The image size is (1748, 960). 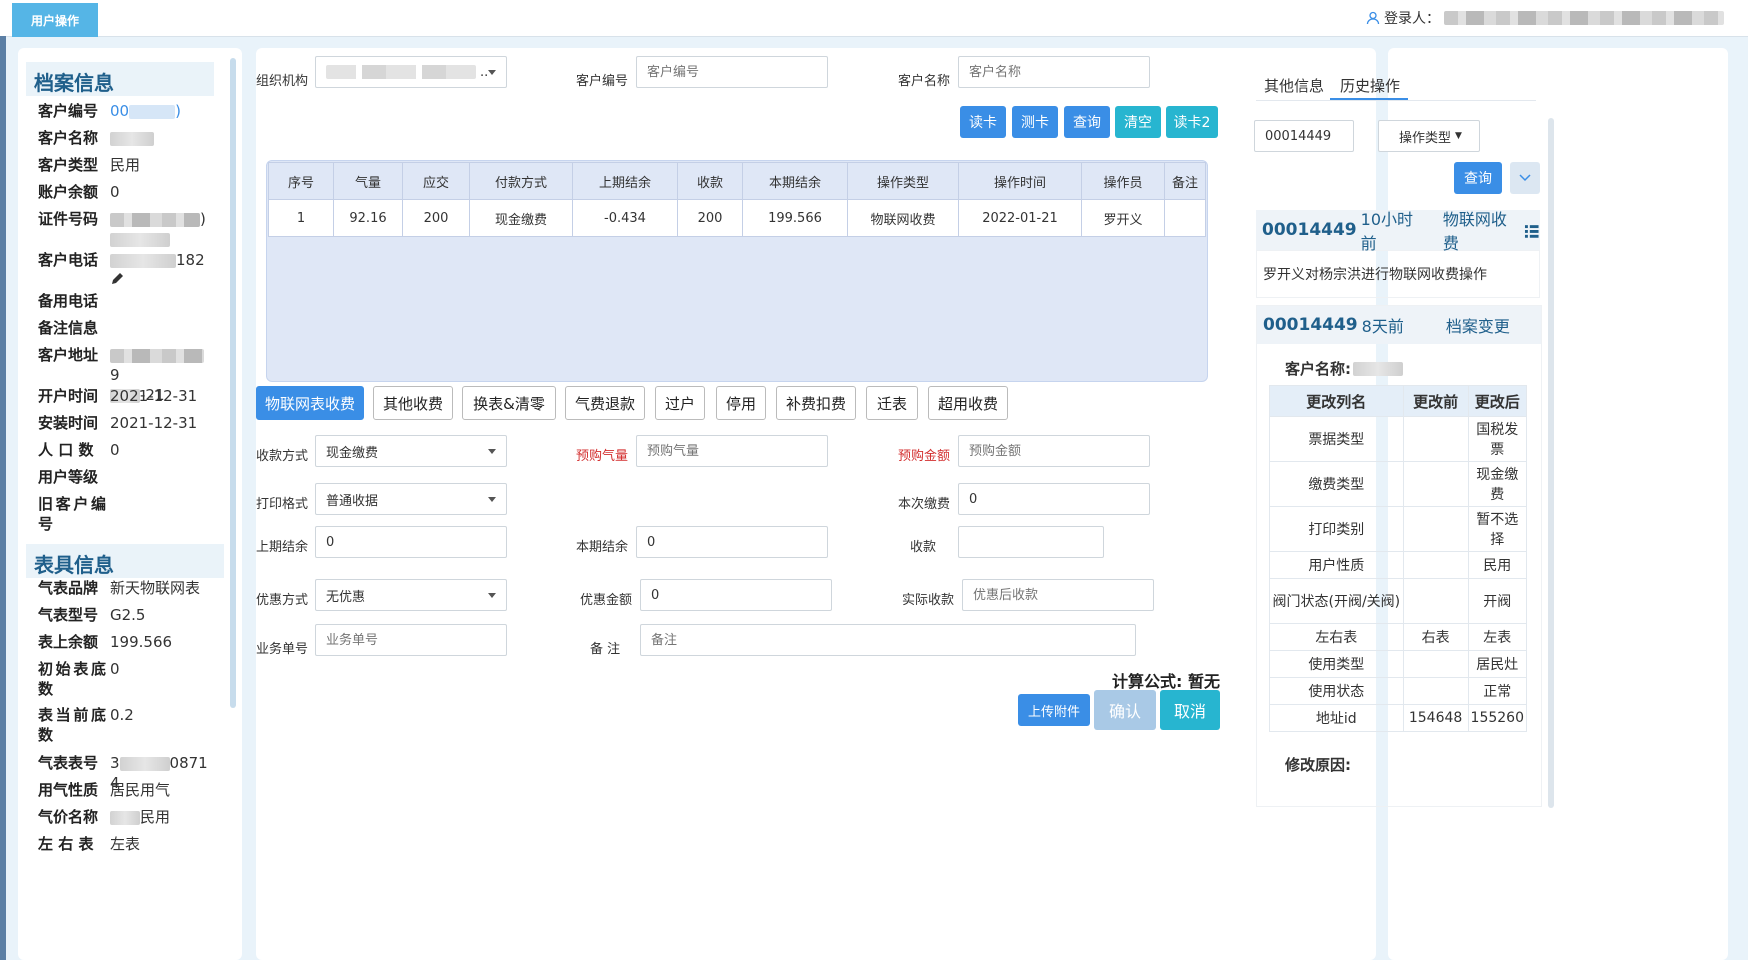 I want to click on field-meter-balance: 表上余额 199.566, so click(x=105, y=642).